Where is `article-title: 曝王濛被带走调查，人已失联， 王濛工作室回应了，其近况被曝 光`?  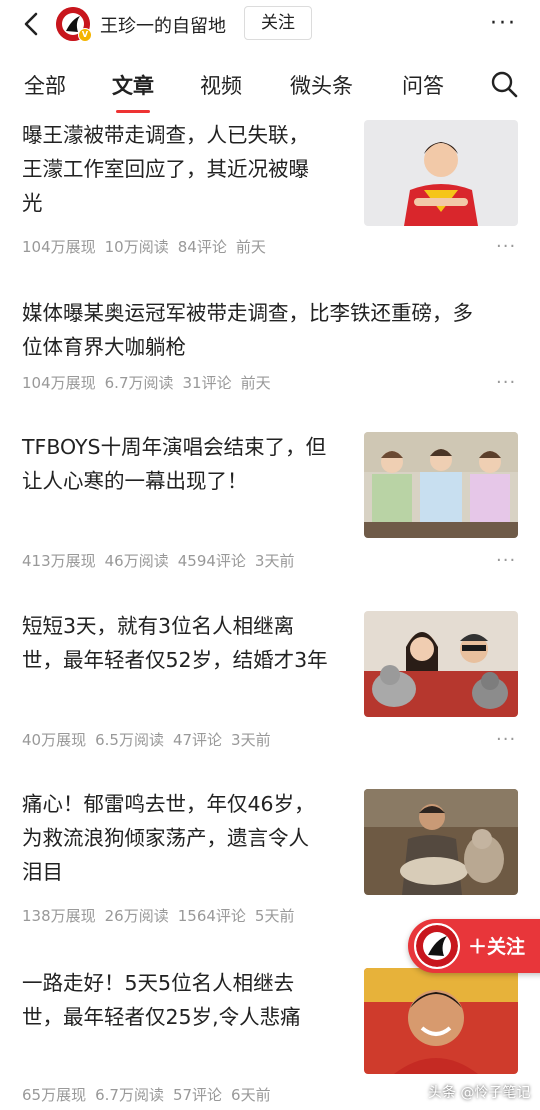
article-title: 曝王濛被带走调查，人已失联， 王濛工作室回应了，其近况被曝 光 is located at coordinates (165, 169).